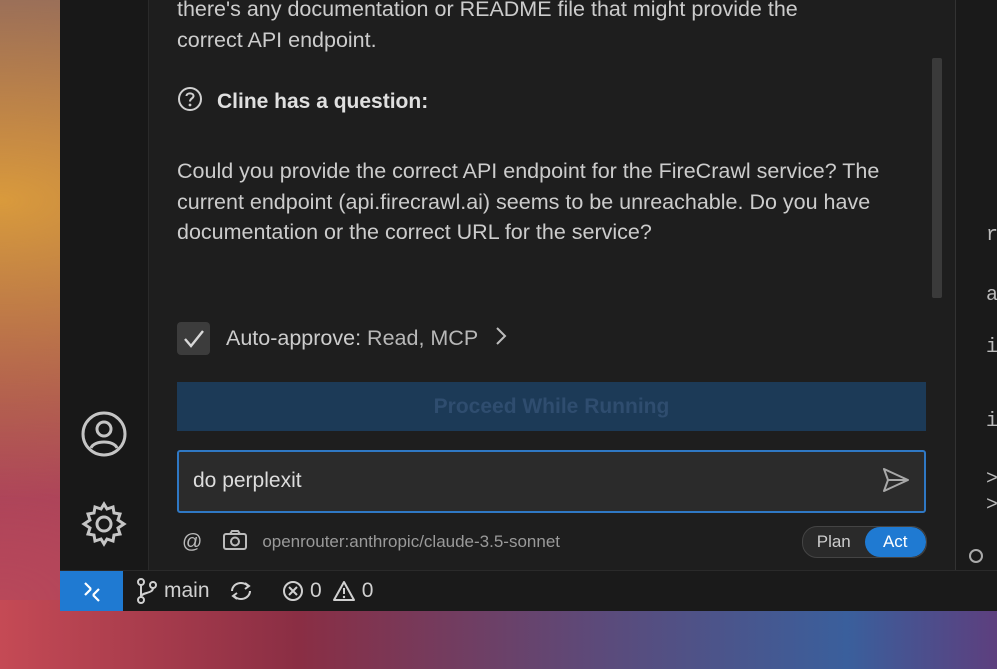  Describe the element at coordinates (316, 590) in the screenshot. I see `error-count: 0` at that location.